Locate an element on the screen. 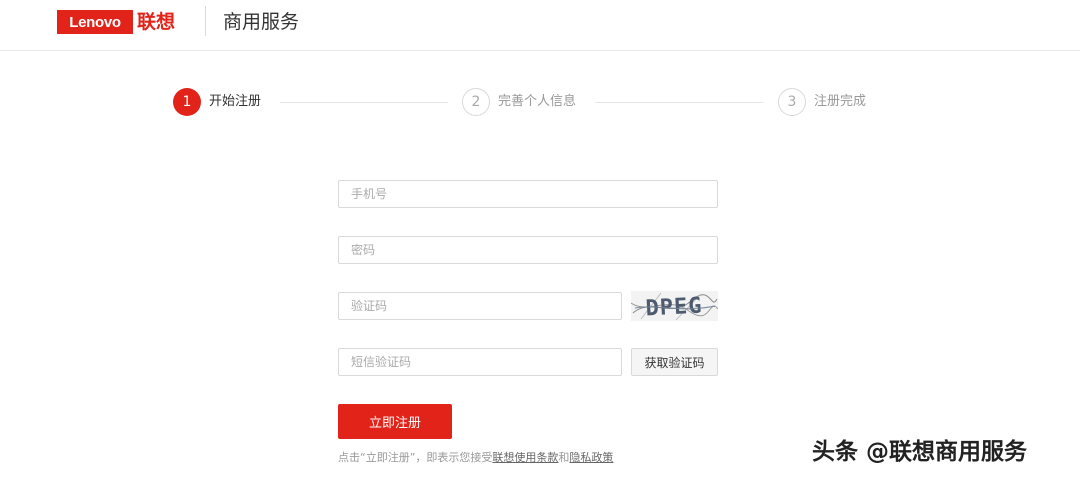 This screenshot has width=1080, height=481. lenovo-logo: Lenovo 联想 is located at coordinates (121, 22).